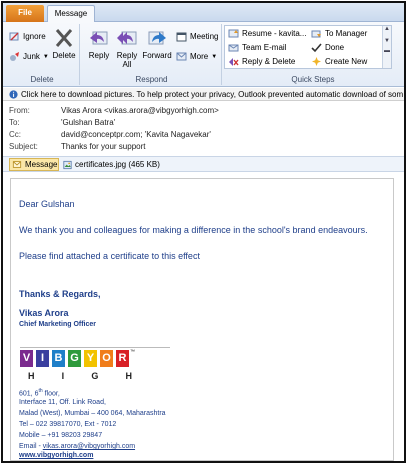  What do you see at coordinates (95, 368) in the screenshot?
I see `vibgyor-logo: V I B G Y O R ™ H I G H` at bounding box center [95, 368].